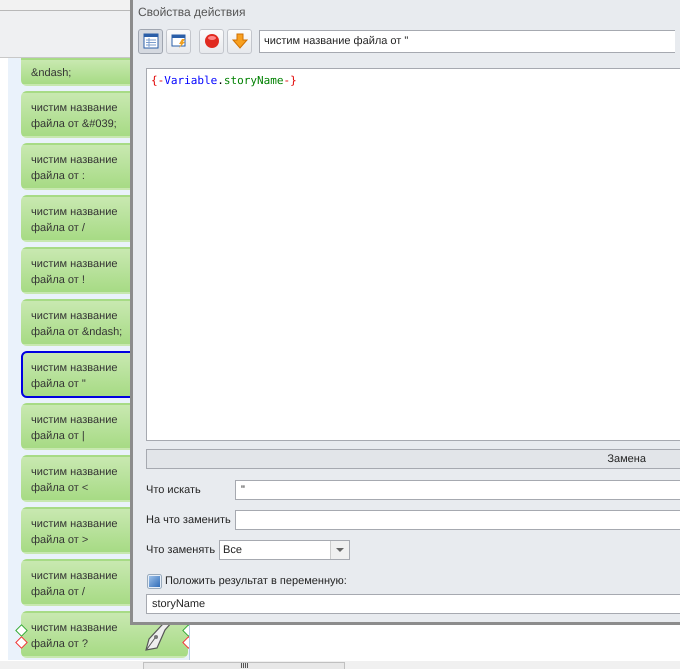 This screenshot has height=669, width=680. What do you see at coordinates (77, 324) in the screenshot?
I see `block-label: чистим название файла от &ndash;` at bounding box center [77, 324].